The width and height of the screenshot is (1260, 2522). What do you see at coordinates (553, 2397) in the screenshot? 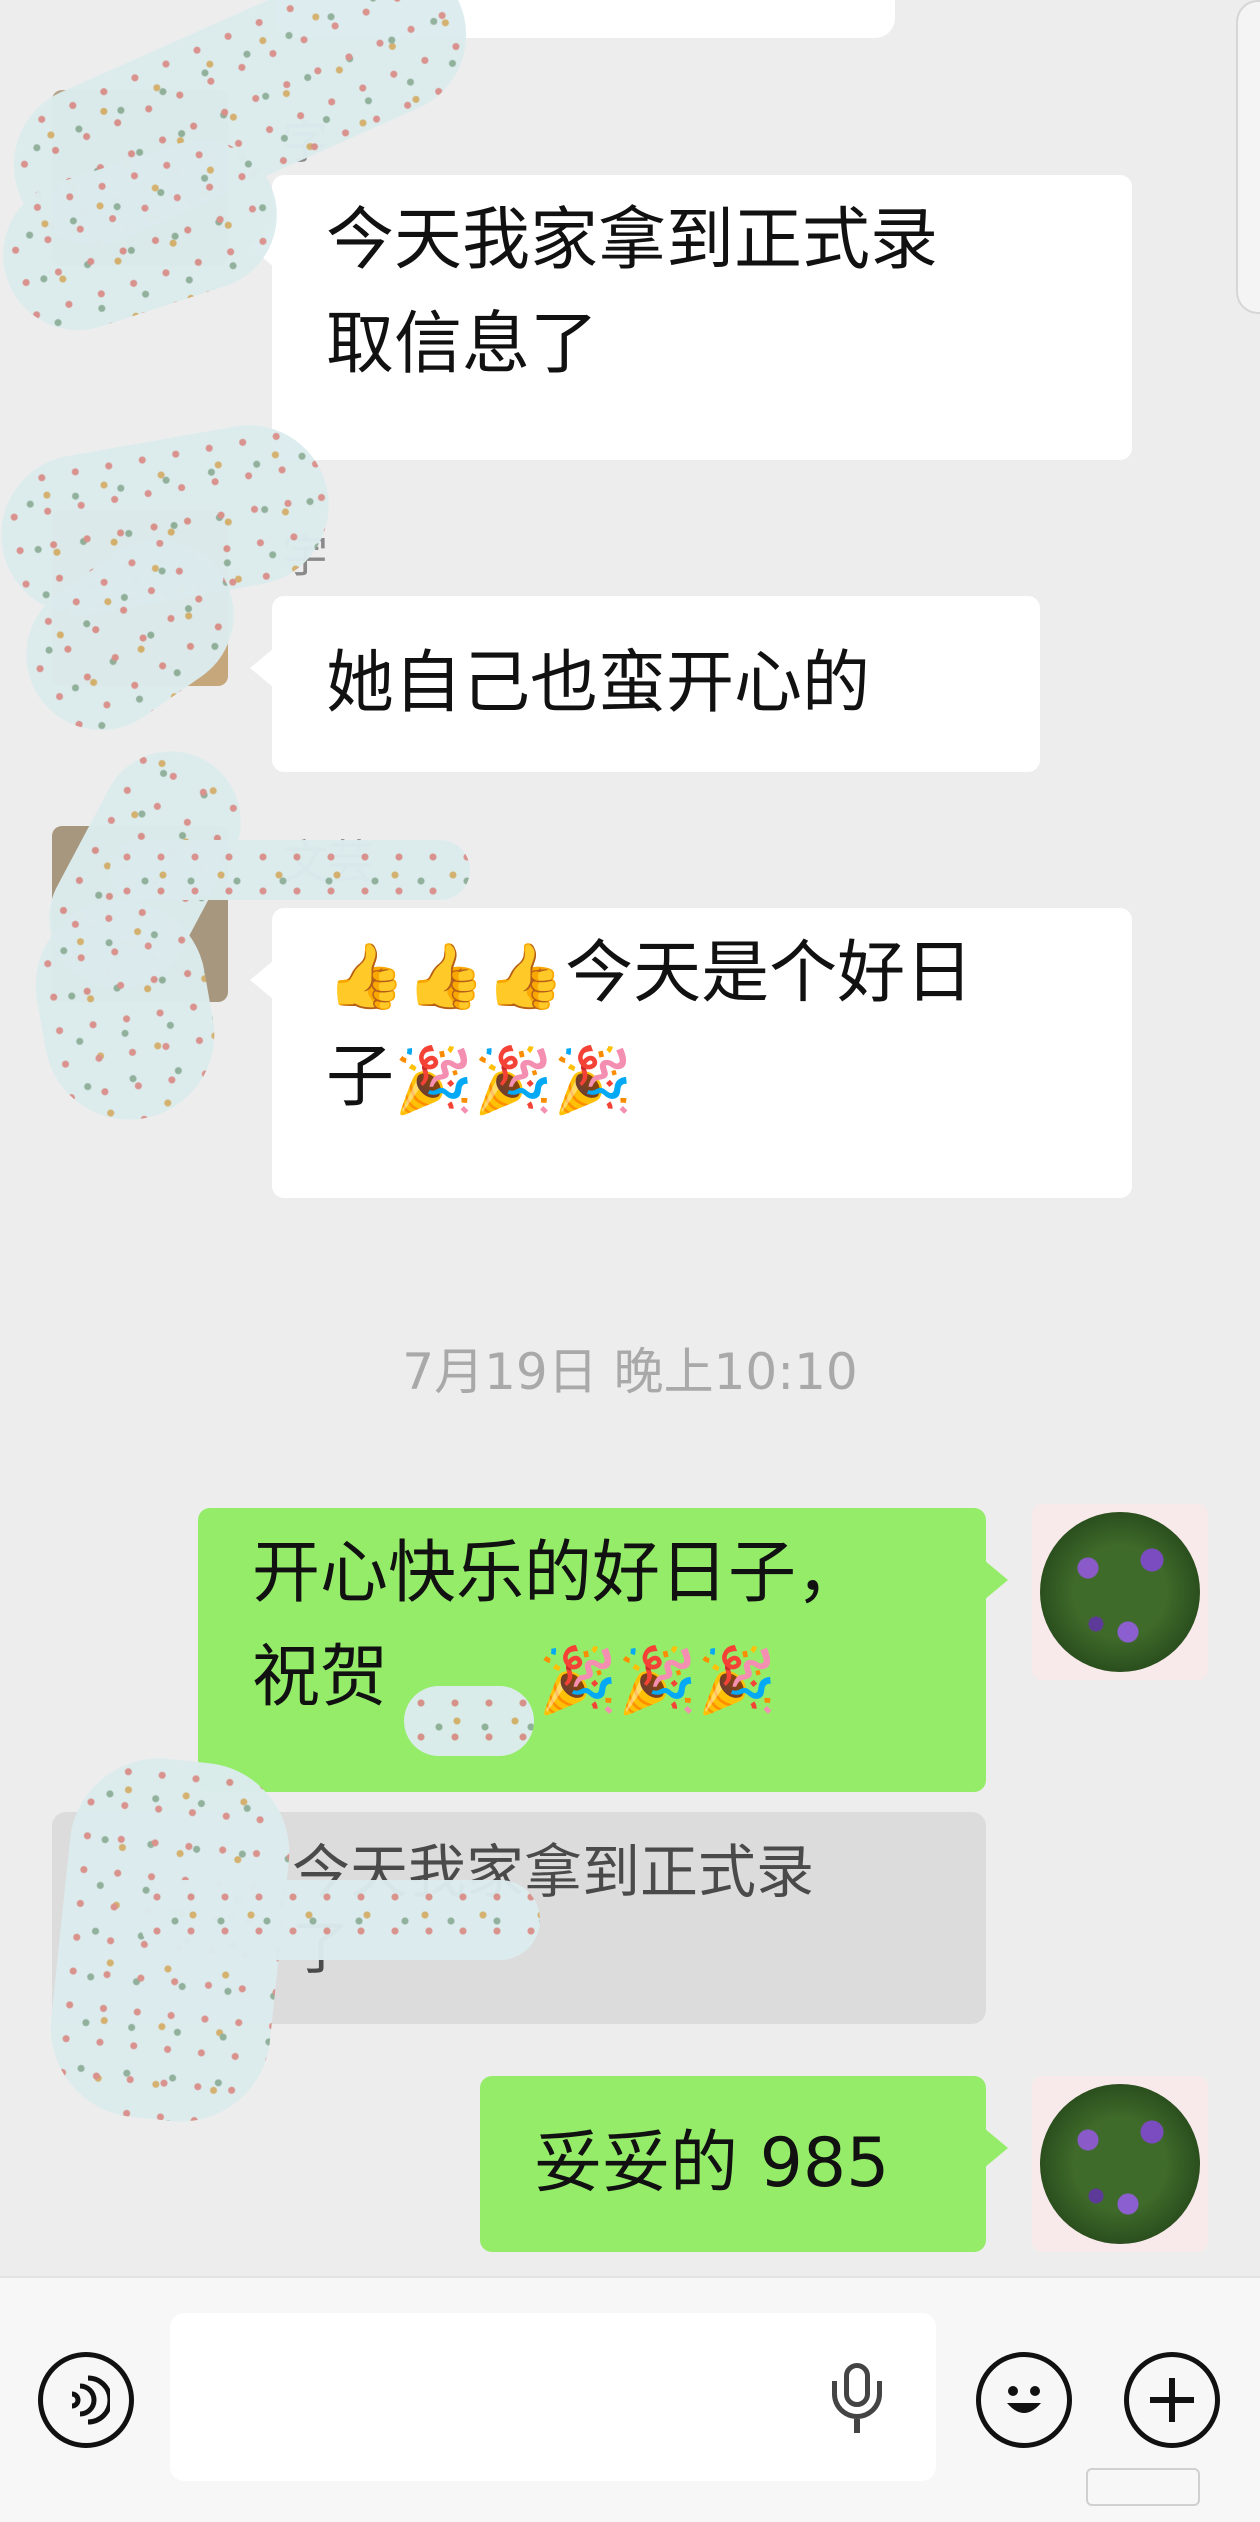
I see `message-input` at bounding box center [553, 2397].